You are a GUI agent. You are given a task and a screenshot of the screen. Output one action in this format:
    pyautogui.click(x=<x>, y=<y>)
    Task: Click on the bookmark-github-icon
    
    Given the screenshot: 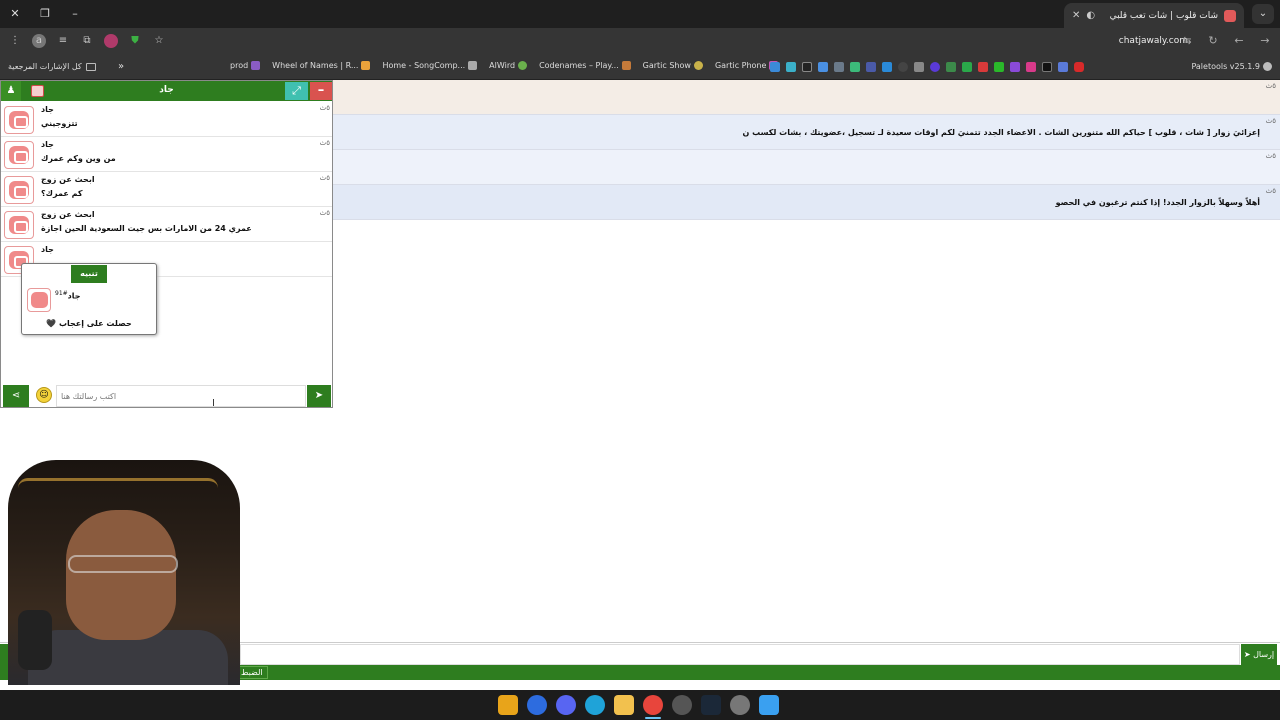 What is the action you would take?
    pyautogui.click(x=903, y=67)
    